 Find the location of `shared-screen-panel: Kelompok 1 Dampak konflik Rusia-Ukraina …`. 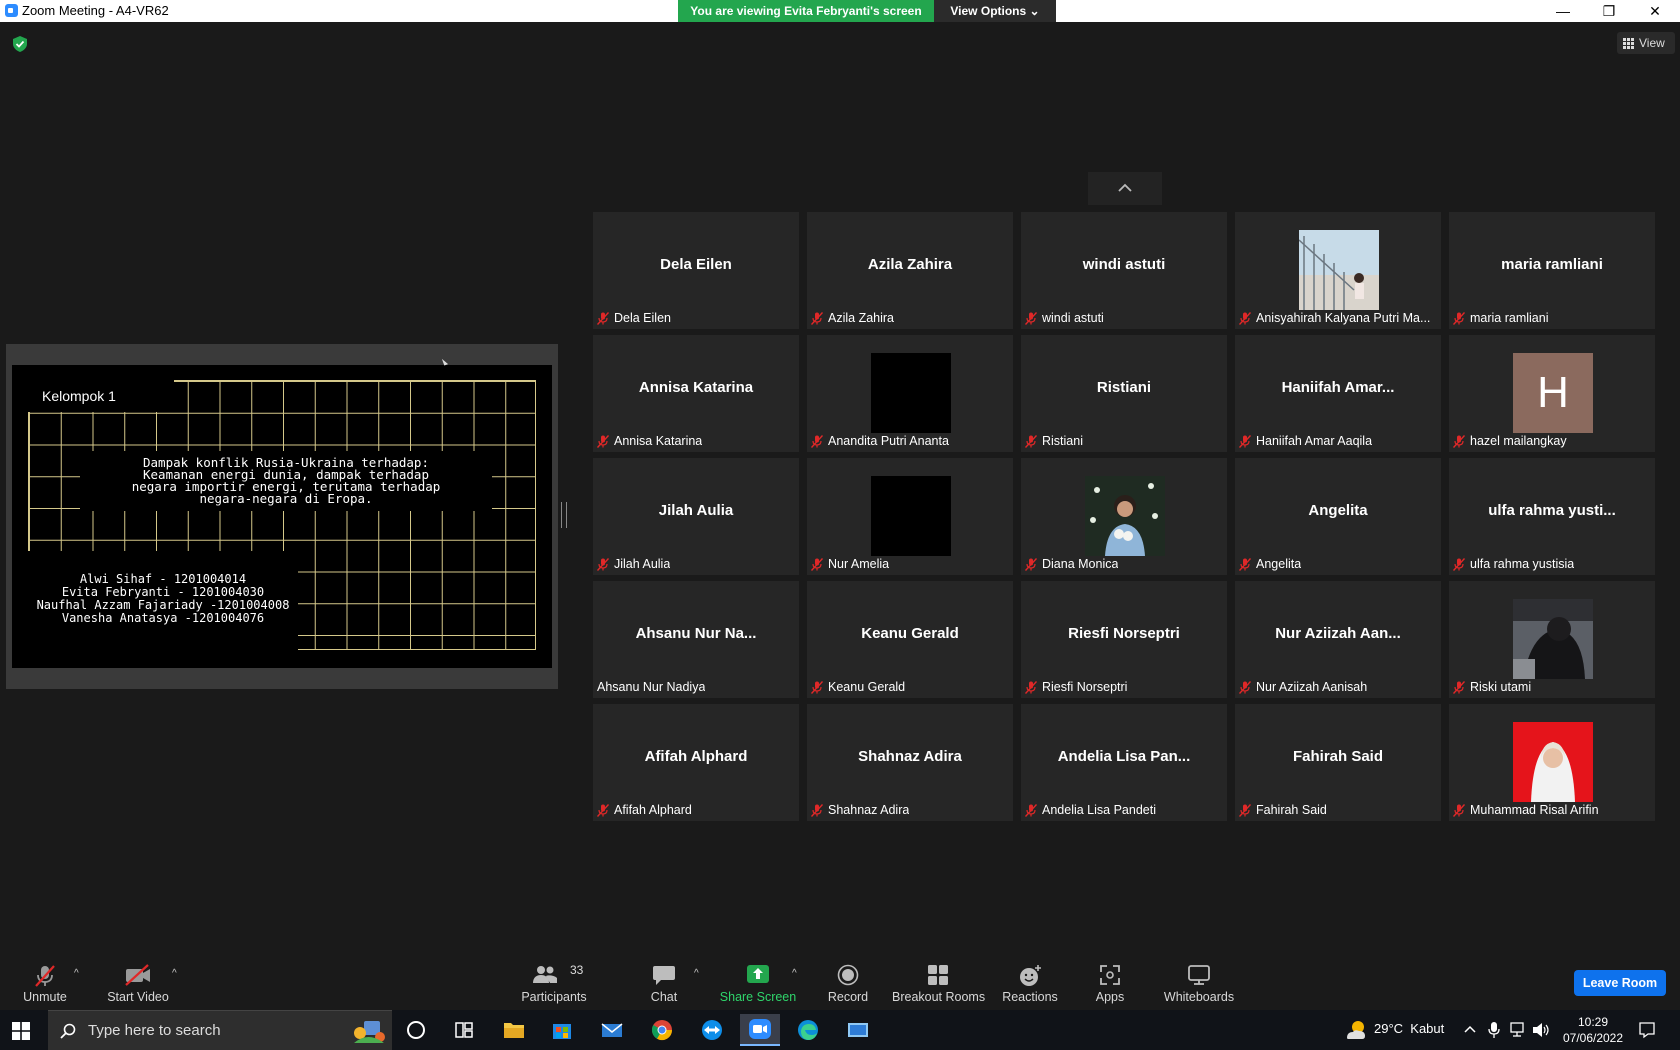

shared-screen-panel: Kelompok 1 Dampak konflik Rusia-Ukraina … is located at coordinates (282, 516).